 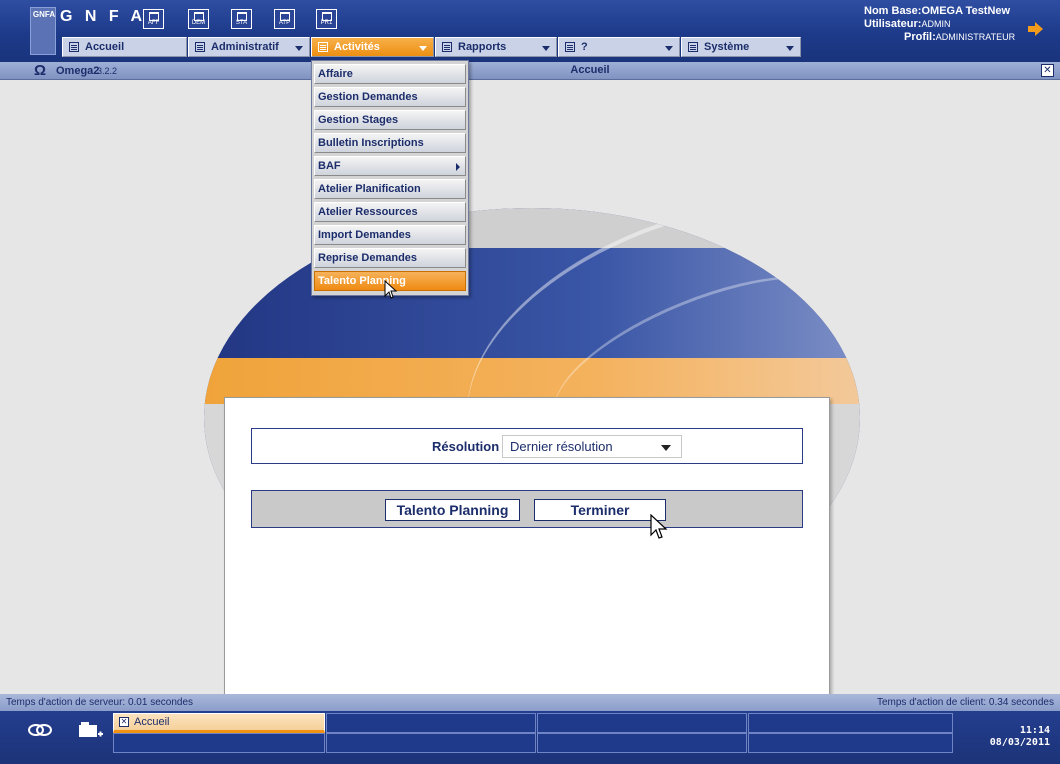 I want to click on dropdown-item: Bulletin Inscriptions, so click(x=390, y=143).